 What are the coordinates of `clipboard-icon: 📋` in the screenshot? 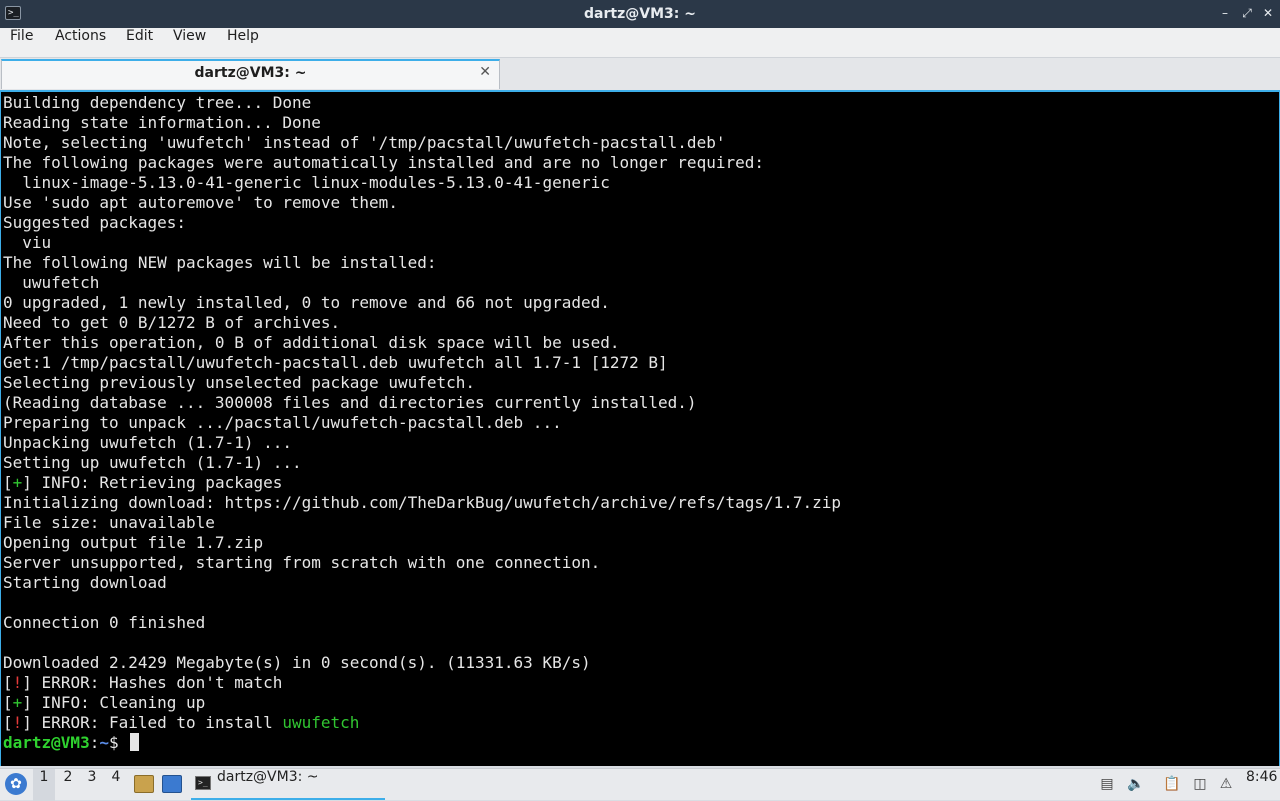 It's located at (1172, 784).